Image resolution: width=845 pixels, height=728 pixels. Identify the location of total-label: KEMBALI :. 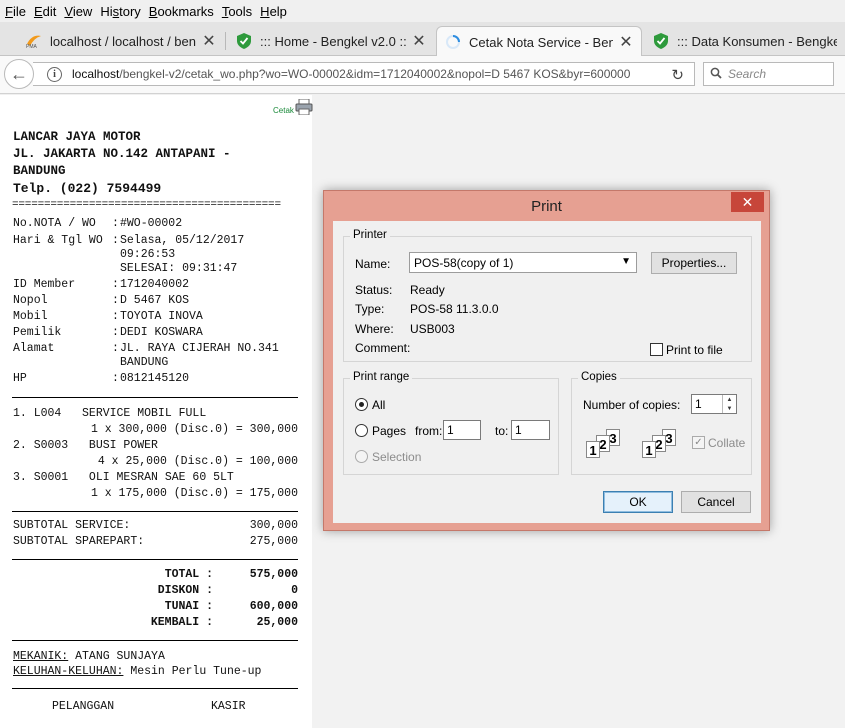
(181, 622).